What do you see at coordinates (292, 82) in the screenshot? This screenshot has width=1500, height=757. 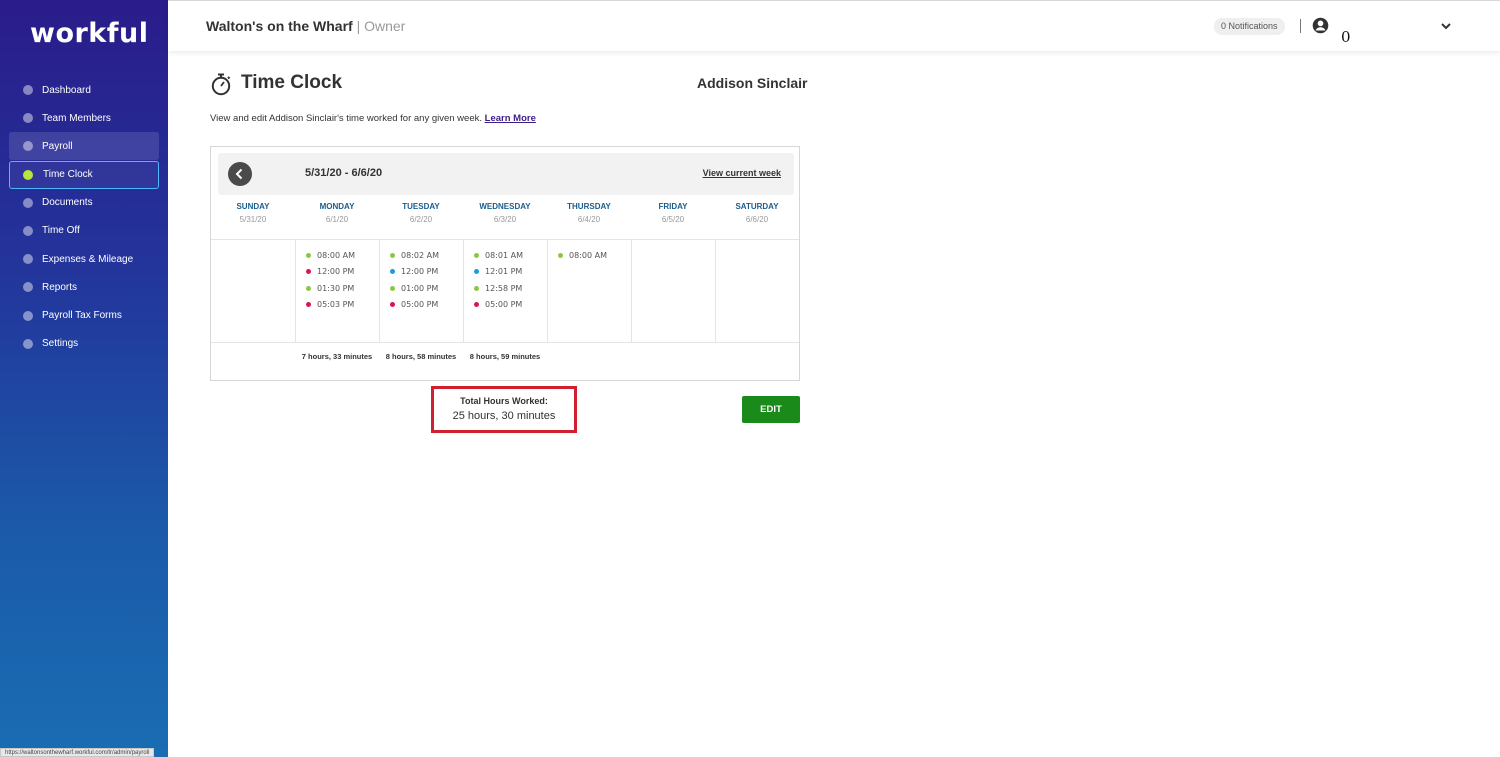 I see `page-title: Time Clock` at bounding box center [292, 82].